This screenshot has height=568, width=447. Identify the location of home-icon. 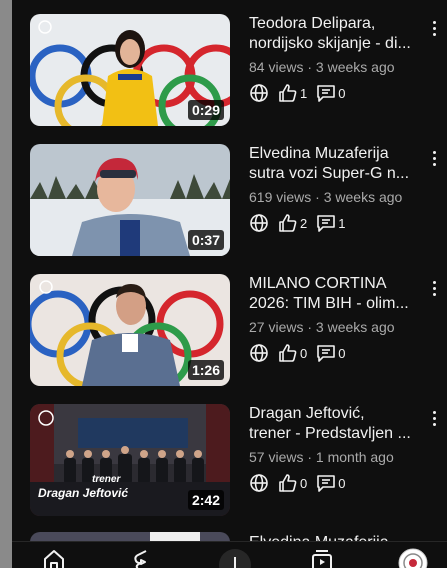
(54, 558).